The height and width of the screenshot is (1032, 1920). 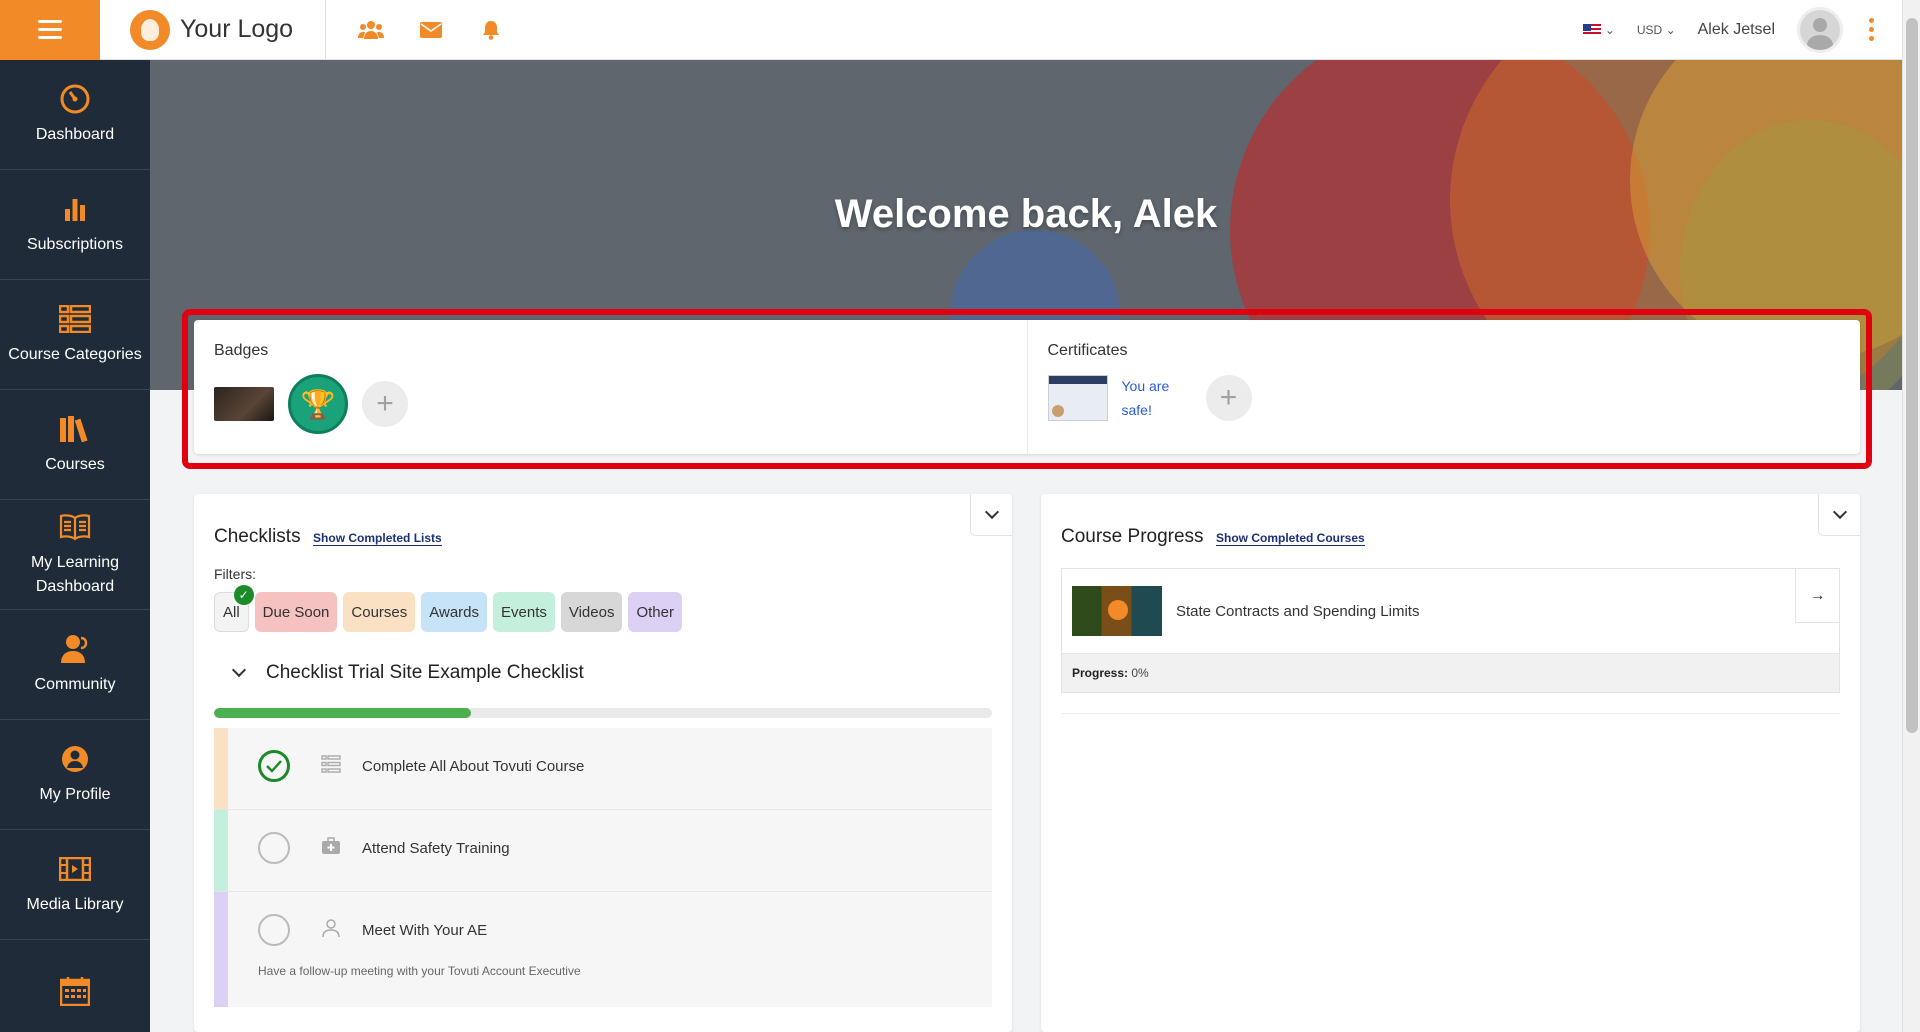 I want to click on filter-videos: Videos, so click(x=591, y=612).